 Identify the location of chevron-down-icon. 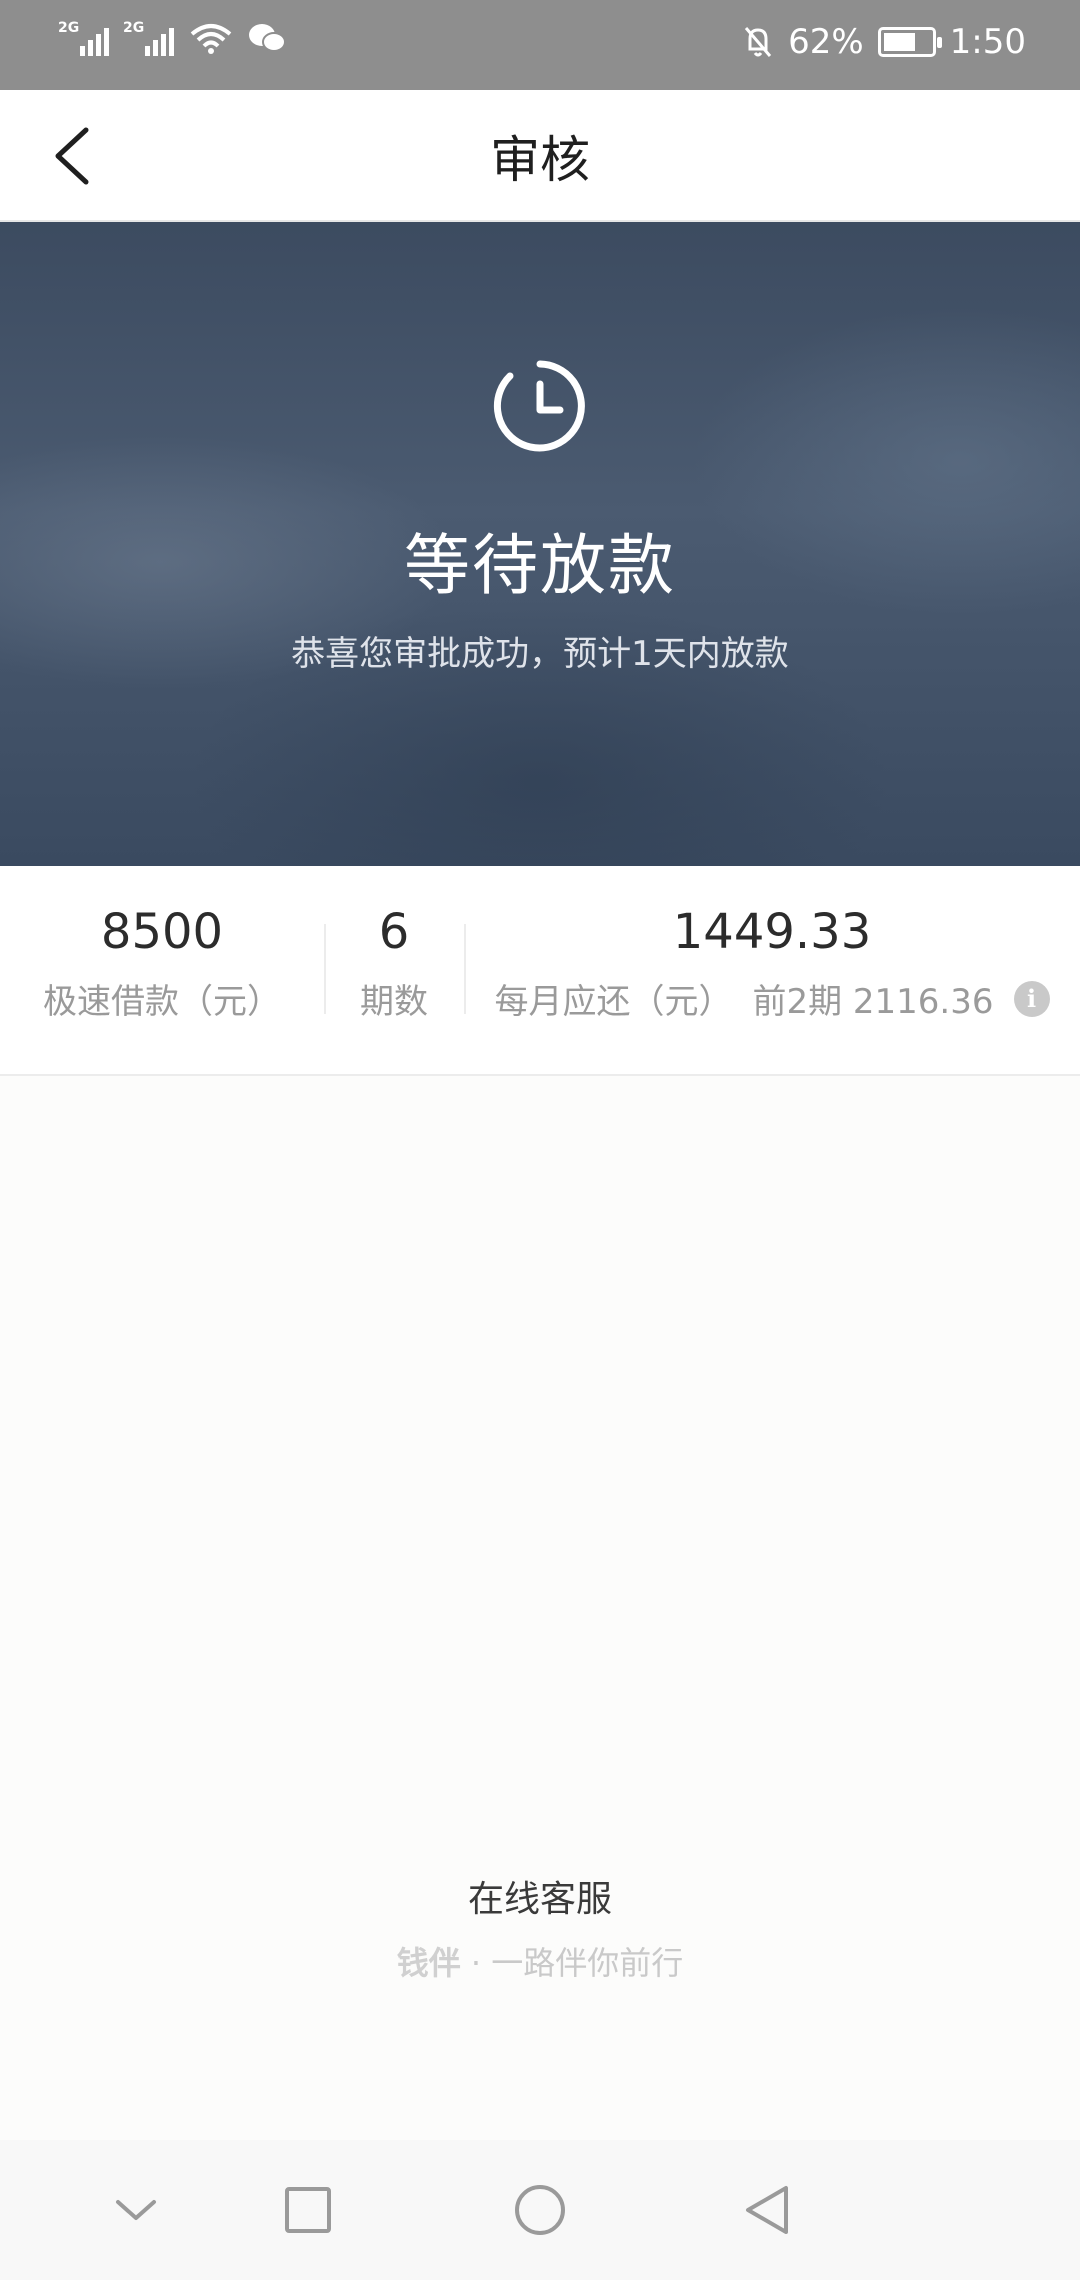
(136, 2210).